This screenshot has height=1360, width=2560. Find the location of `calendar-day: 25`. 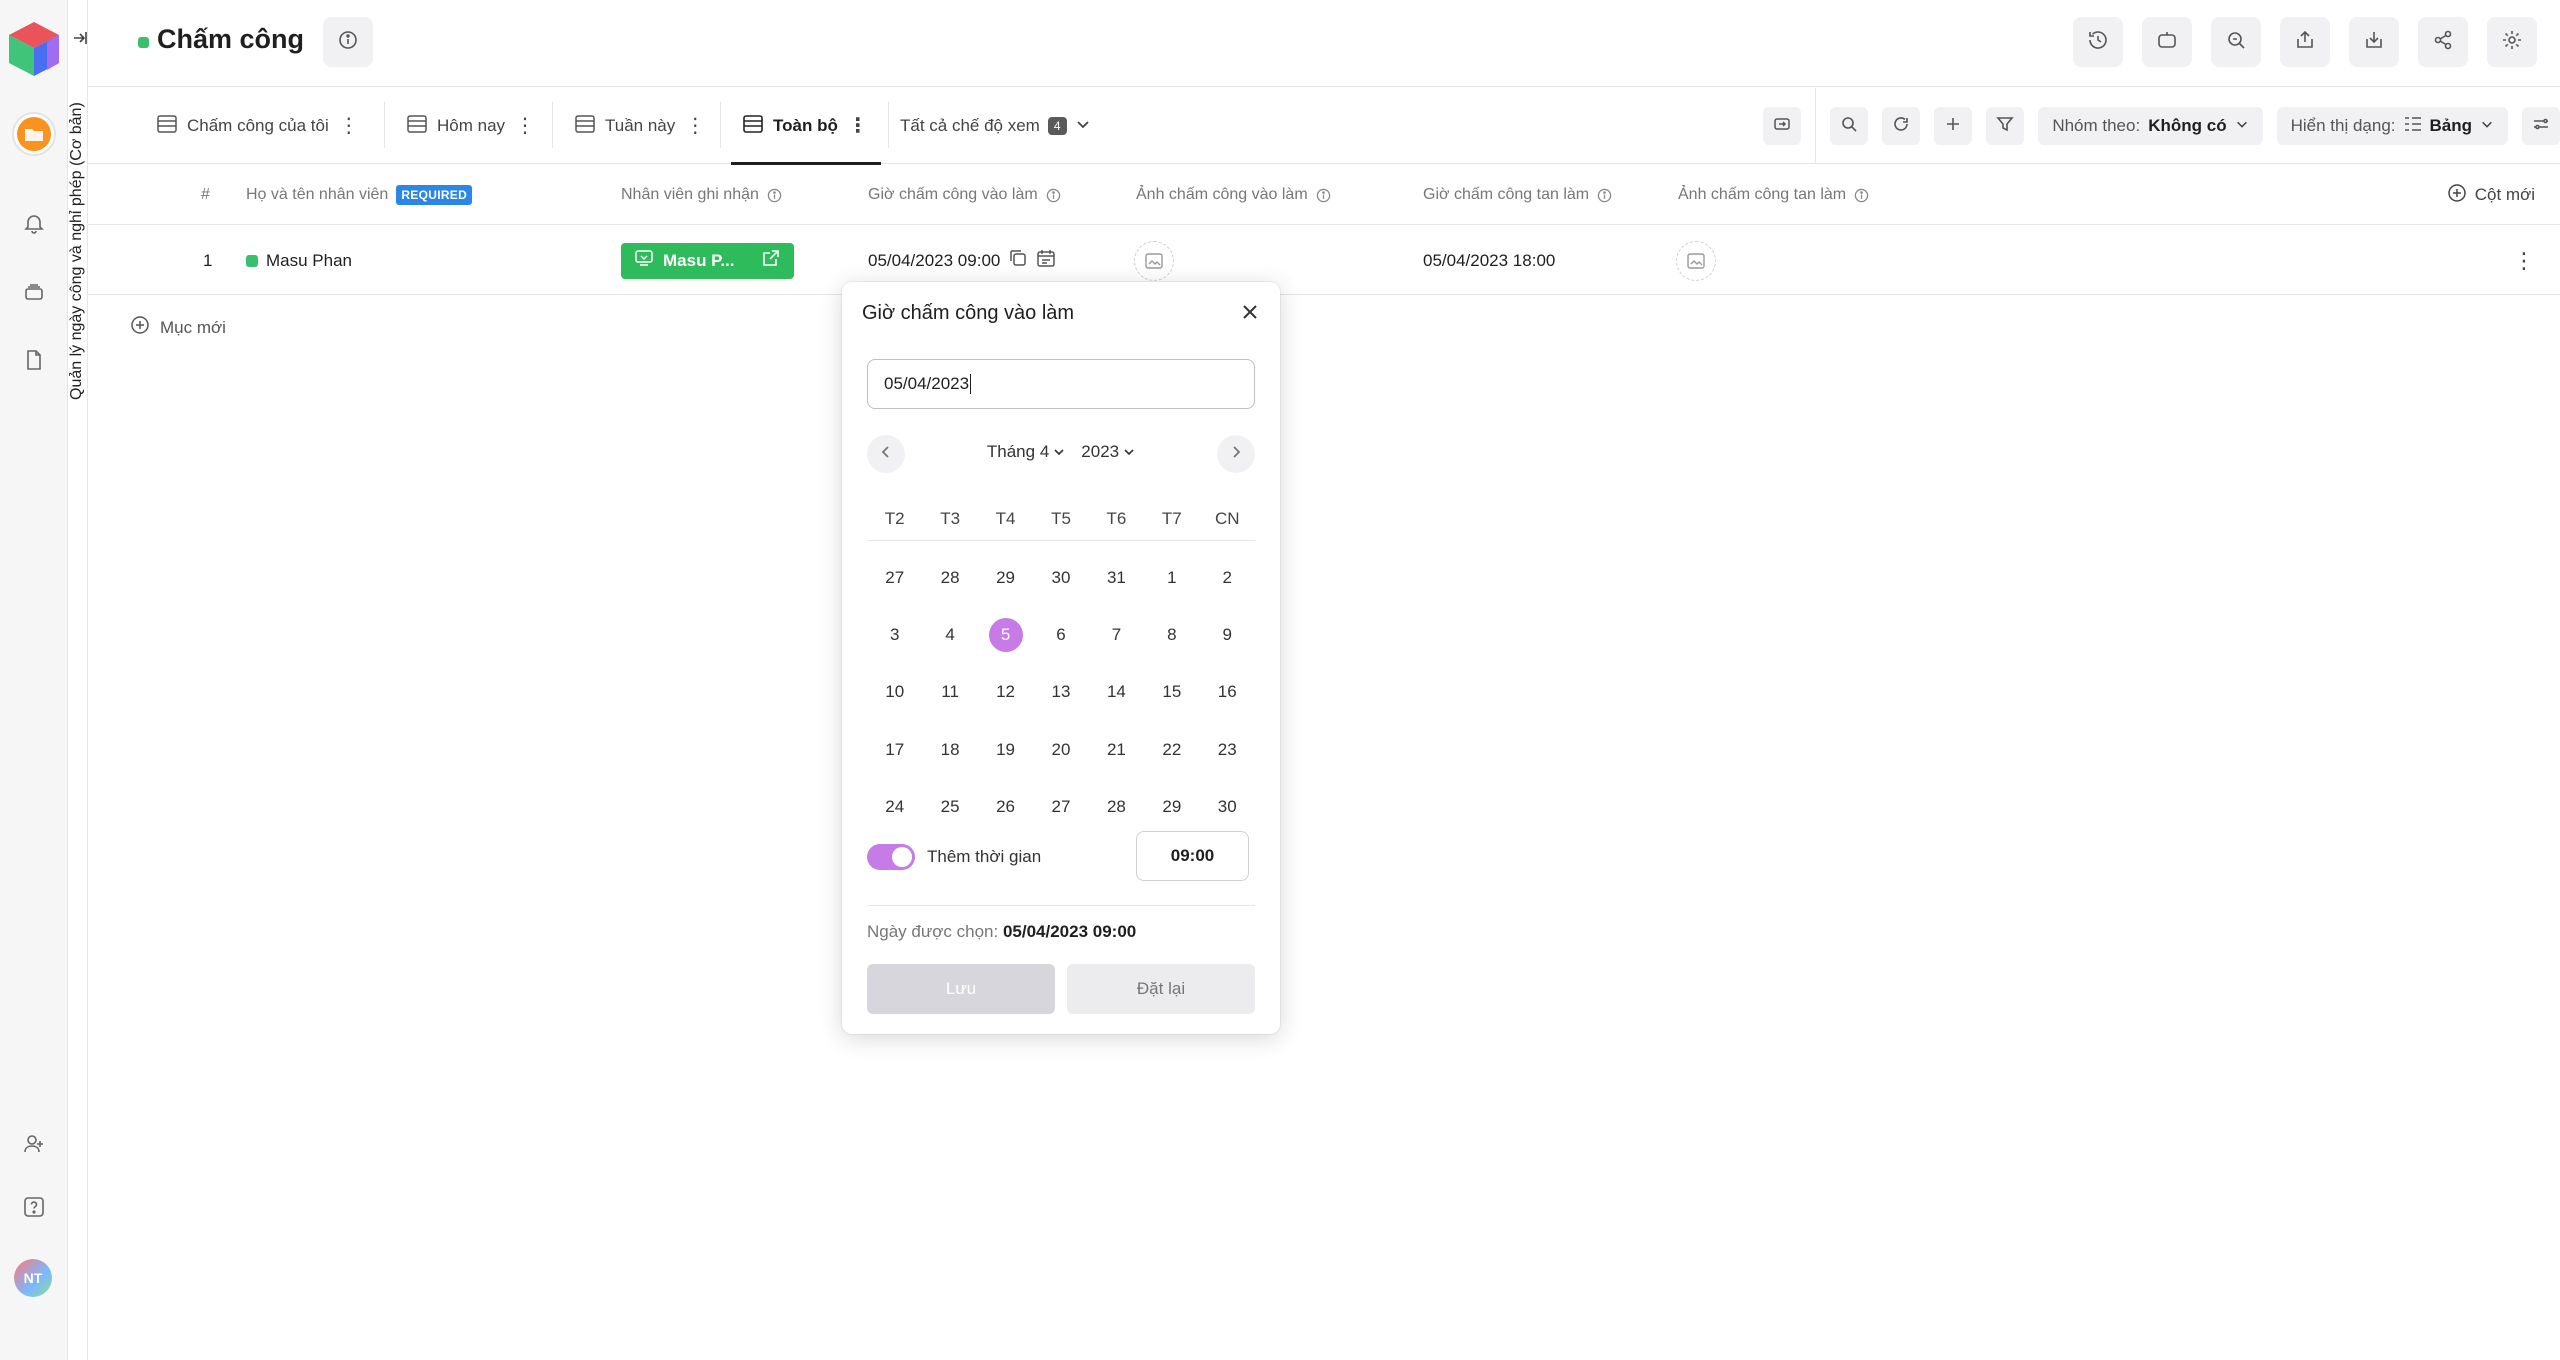

calendar-day: 25 is located at coordinates (949, 807).